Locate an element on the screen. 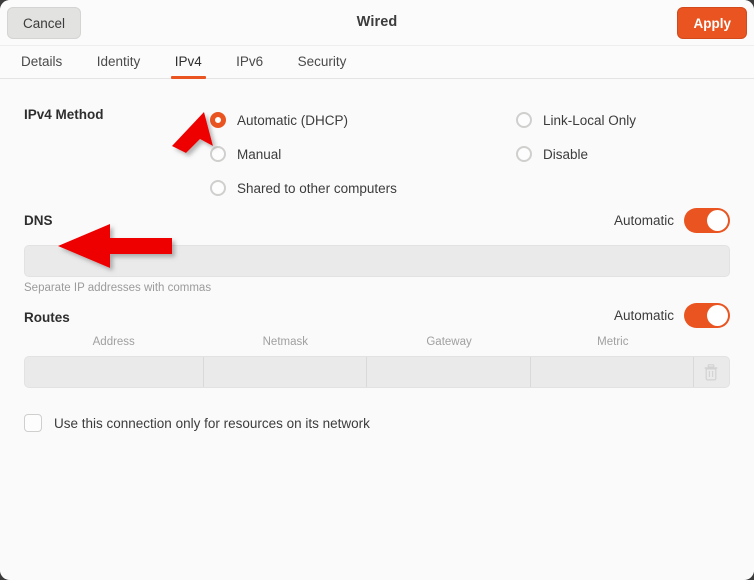  tab-details: Details is located at coordinates (41, 62).